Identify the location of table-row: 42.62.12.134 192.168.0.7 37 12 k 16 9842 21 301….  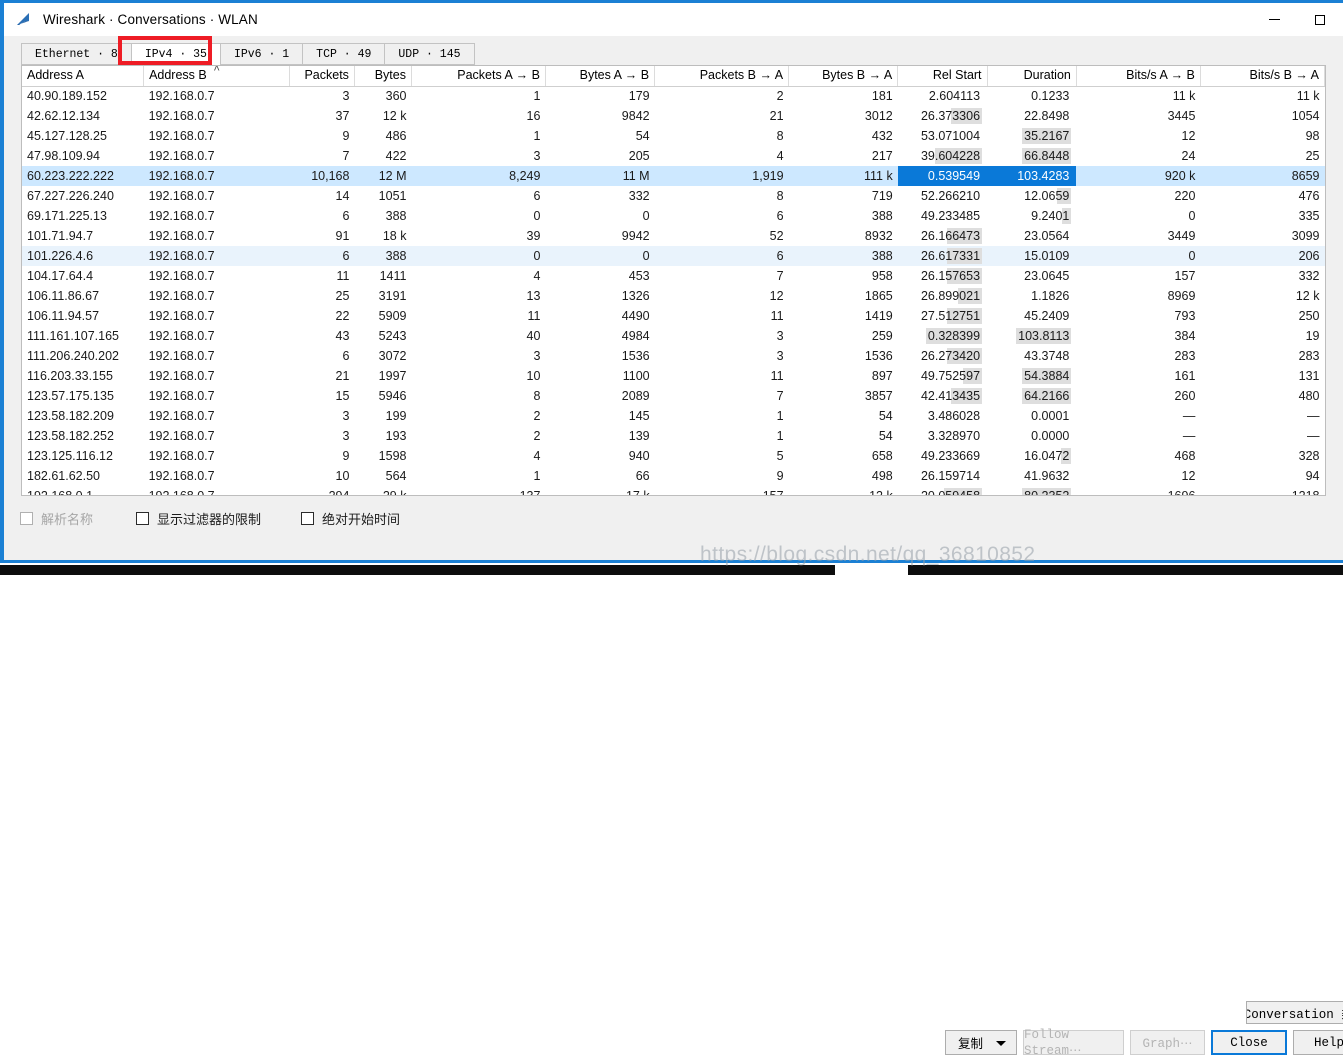
(673, 116).